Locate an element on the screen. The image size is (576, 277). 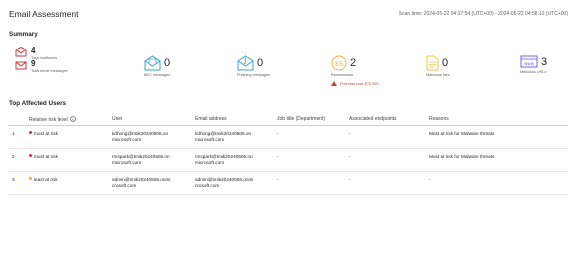
total-email-messages-value: 9 is located at coordinates (33, 63).